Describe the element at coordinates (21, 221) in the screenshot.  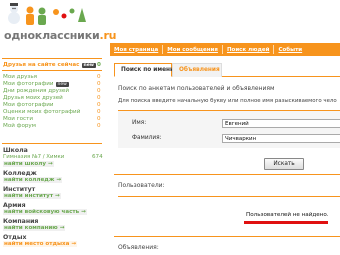
I see `section-company: Компания` at that location.